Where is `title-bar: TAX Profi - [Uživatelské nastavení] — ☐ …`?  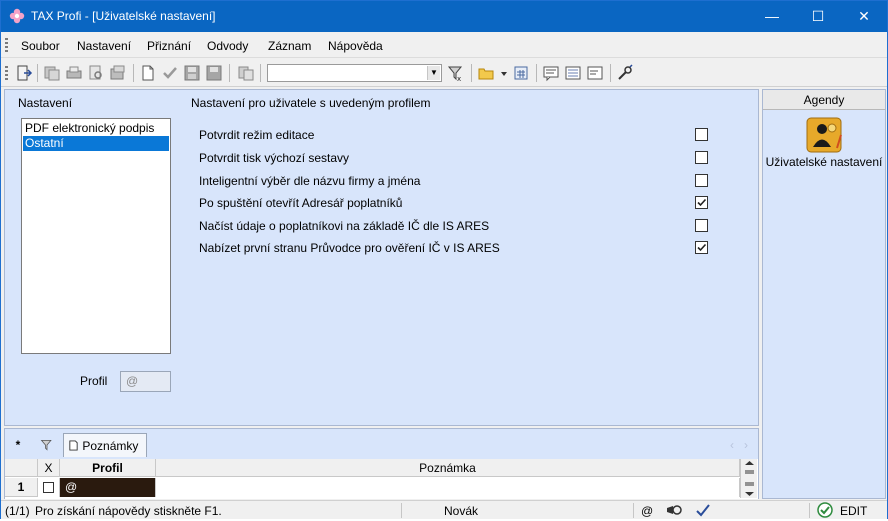
title-bar: TAX Profi - [Uživatelské nastavení] — ☐ … is located at coordinates (444, 16).